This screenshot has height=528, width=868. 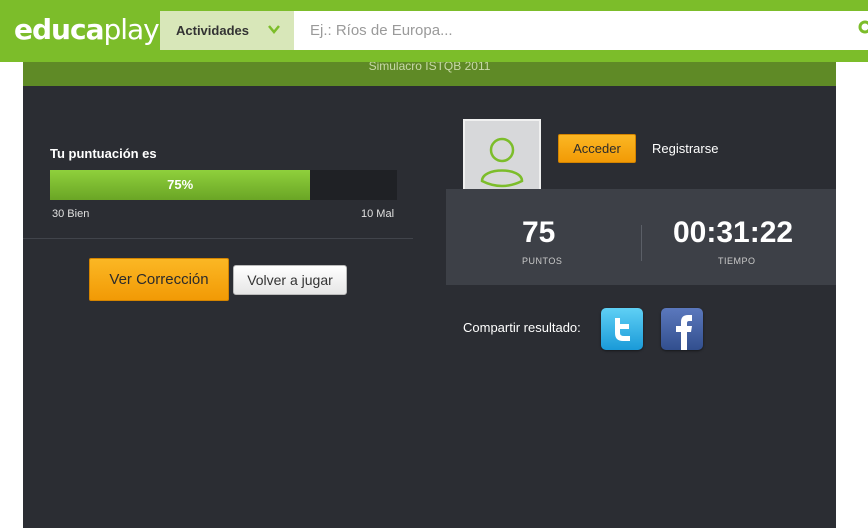 What do you see at coordinates (684, 332) in the screenshot?
I see `facebook-icon` at bounding box center [684, 332].